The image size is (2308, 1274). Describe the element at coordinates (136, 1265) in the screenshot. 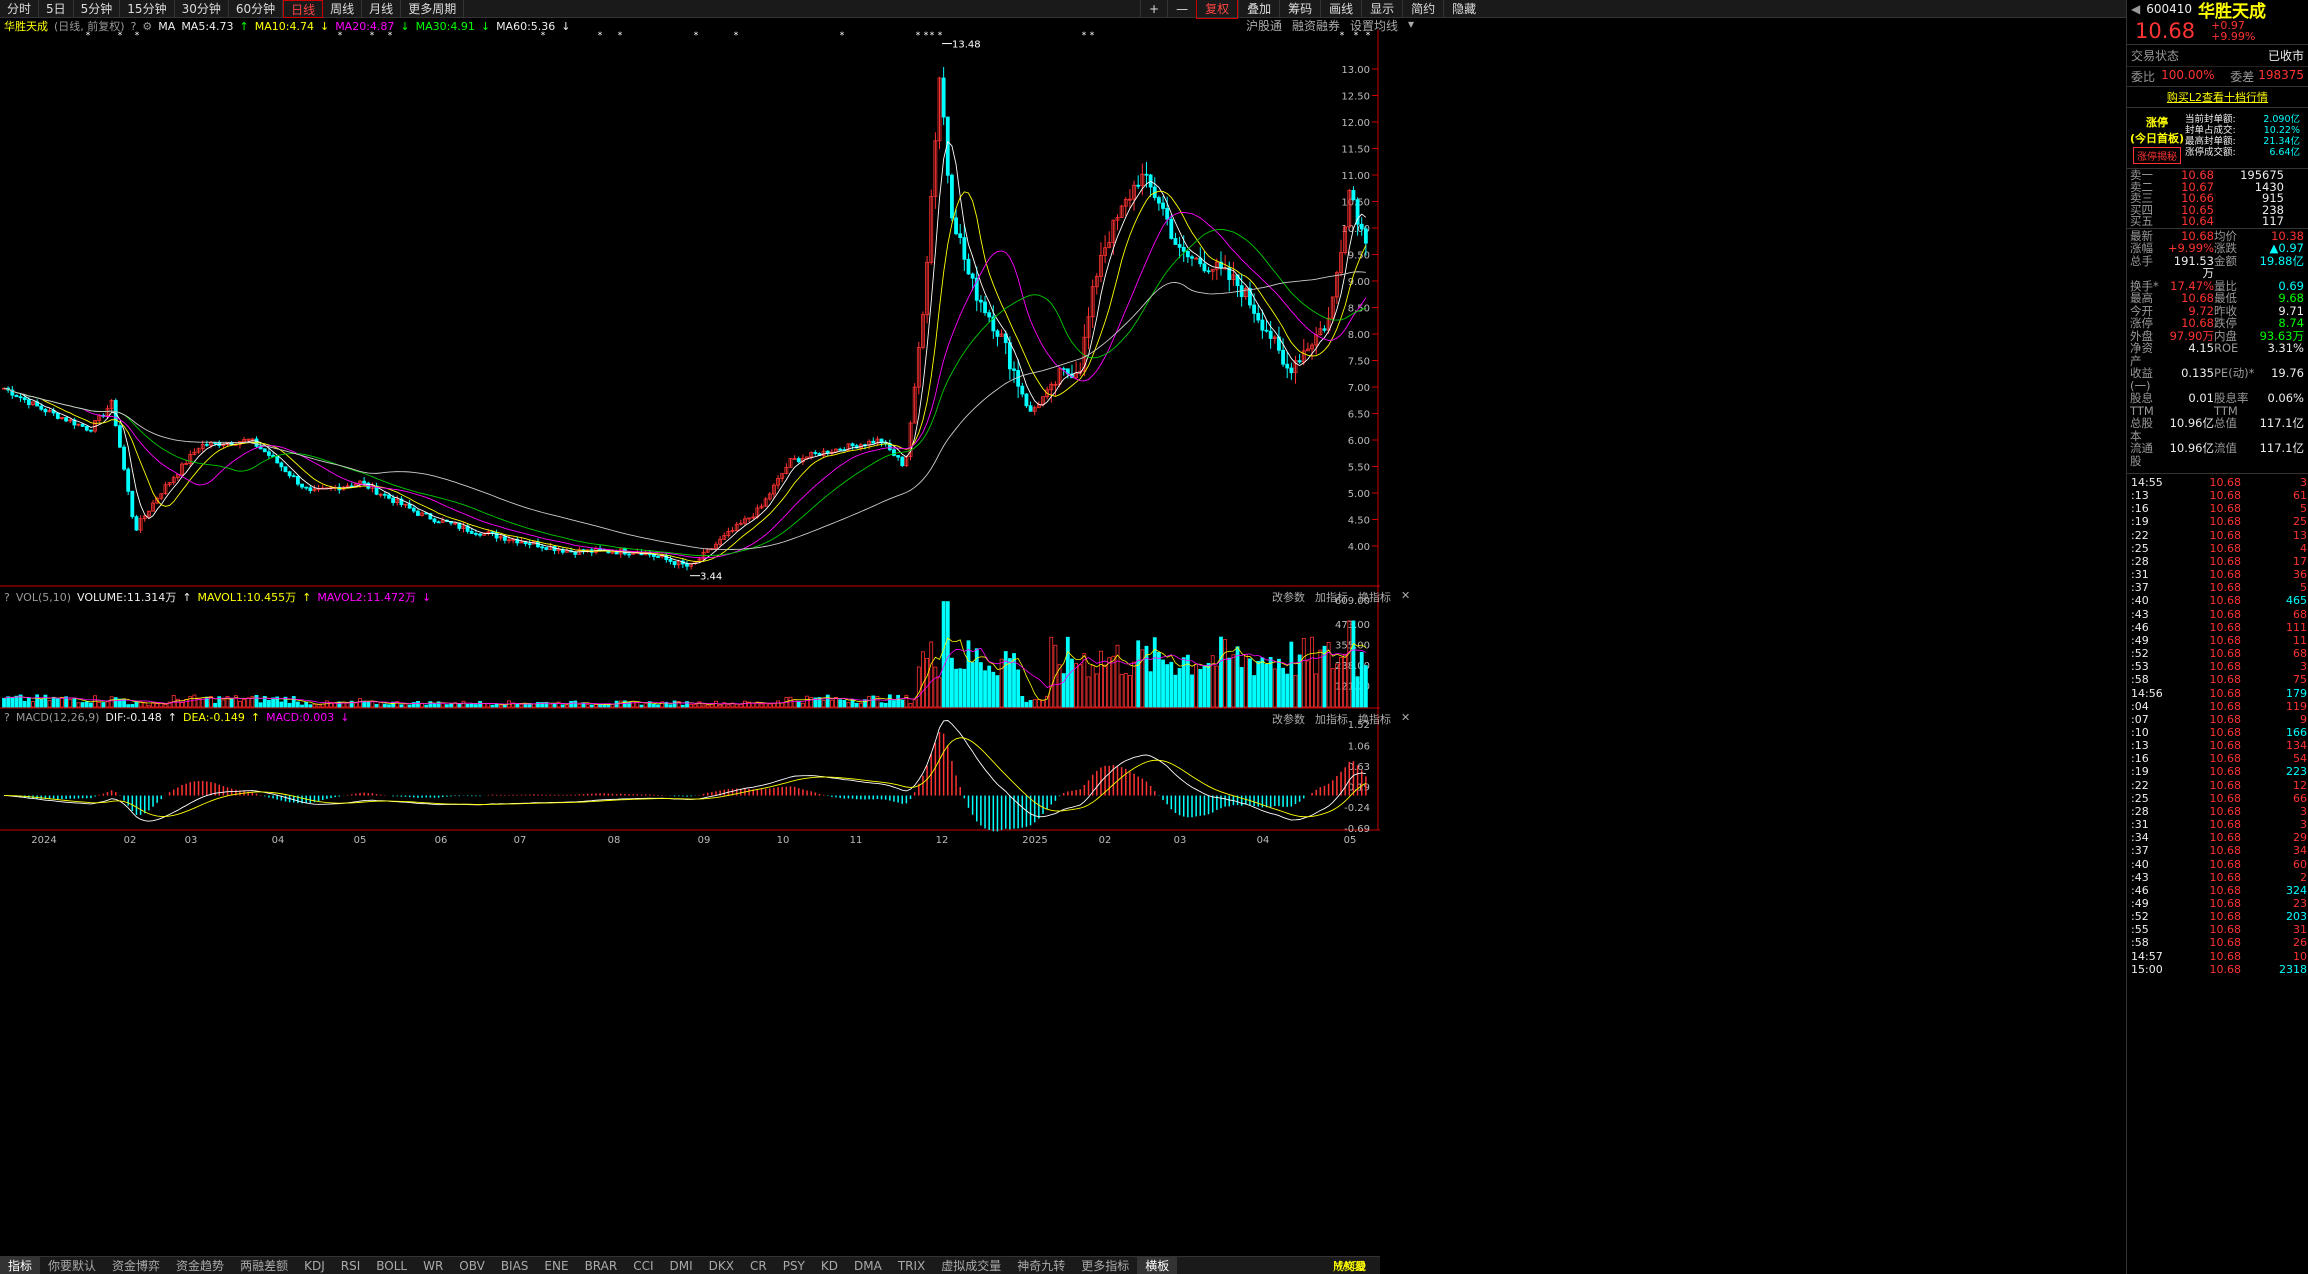

I see `indicator-tab-4: 资金博弈` at that location.